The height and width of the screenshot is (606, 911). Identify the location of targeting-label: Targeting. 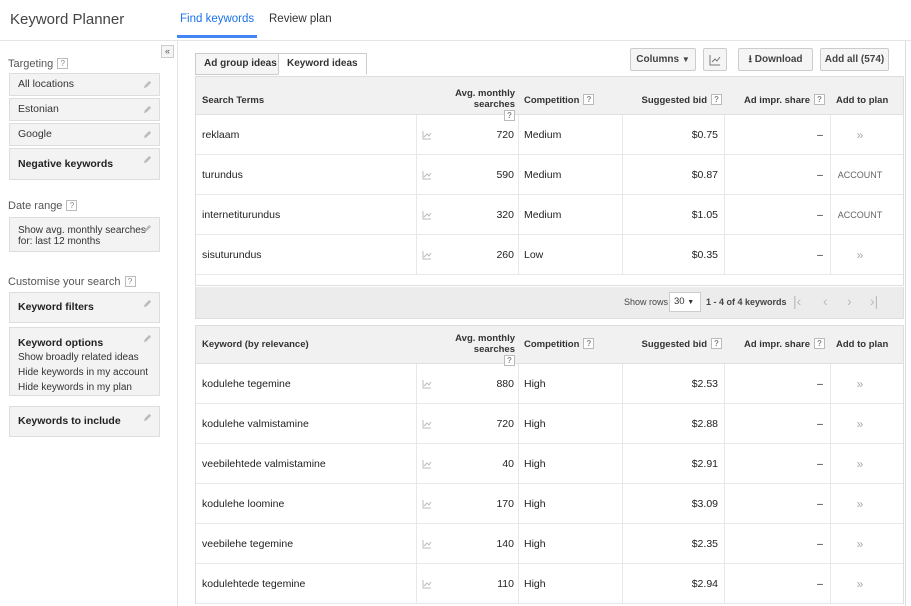
(31, 64).